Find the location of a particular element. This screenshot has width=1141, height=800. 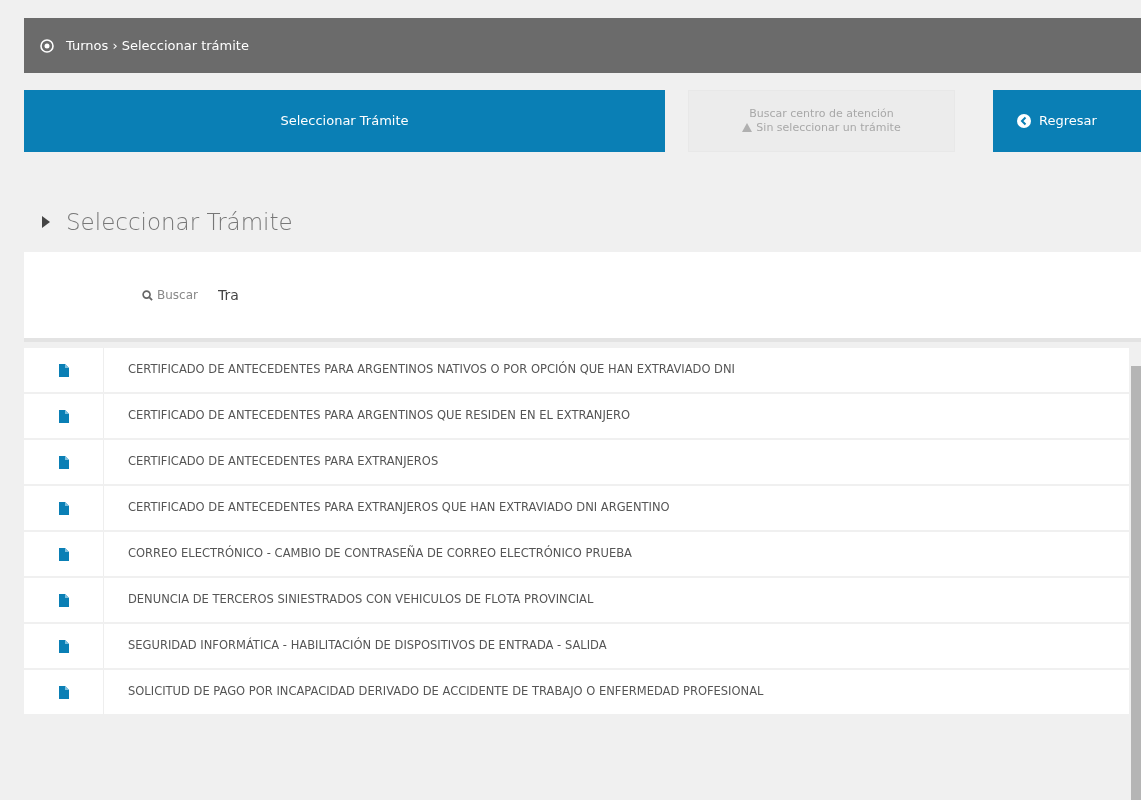

breadcrumb: Turnos › Seleccionar trámite is located at coordinates (157, 45).